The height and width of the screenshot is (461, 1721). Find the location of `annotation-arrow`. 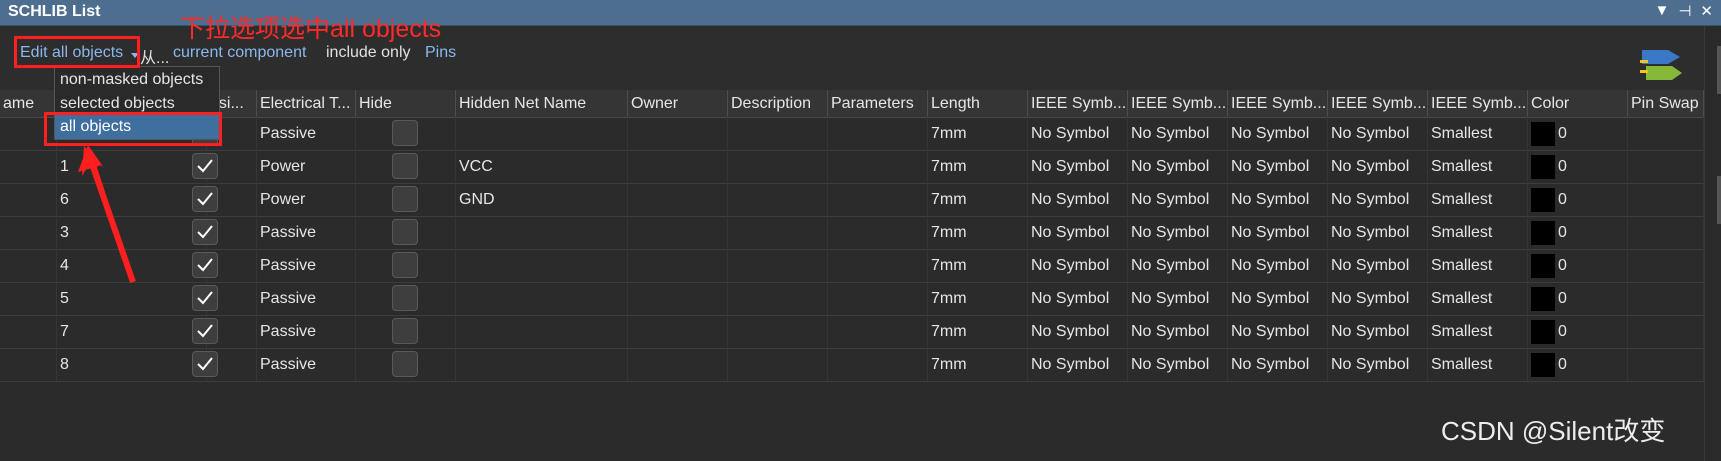

annotation-arrow is located at coordinates (107, 214).